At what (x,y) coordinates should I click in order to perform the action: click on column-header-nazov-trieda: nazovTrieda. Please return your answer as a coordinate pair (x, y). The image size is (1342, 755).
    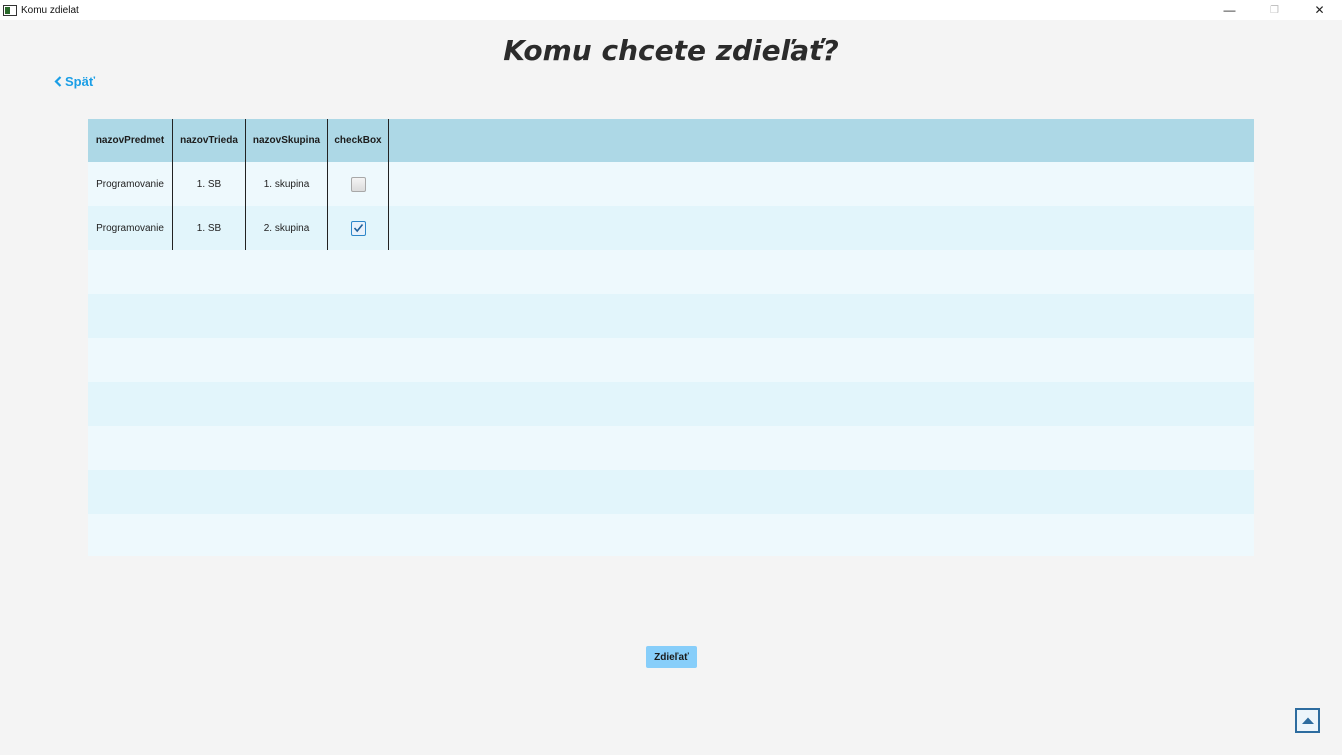
    Looking at the image, I should click on (209, 140).